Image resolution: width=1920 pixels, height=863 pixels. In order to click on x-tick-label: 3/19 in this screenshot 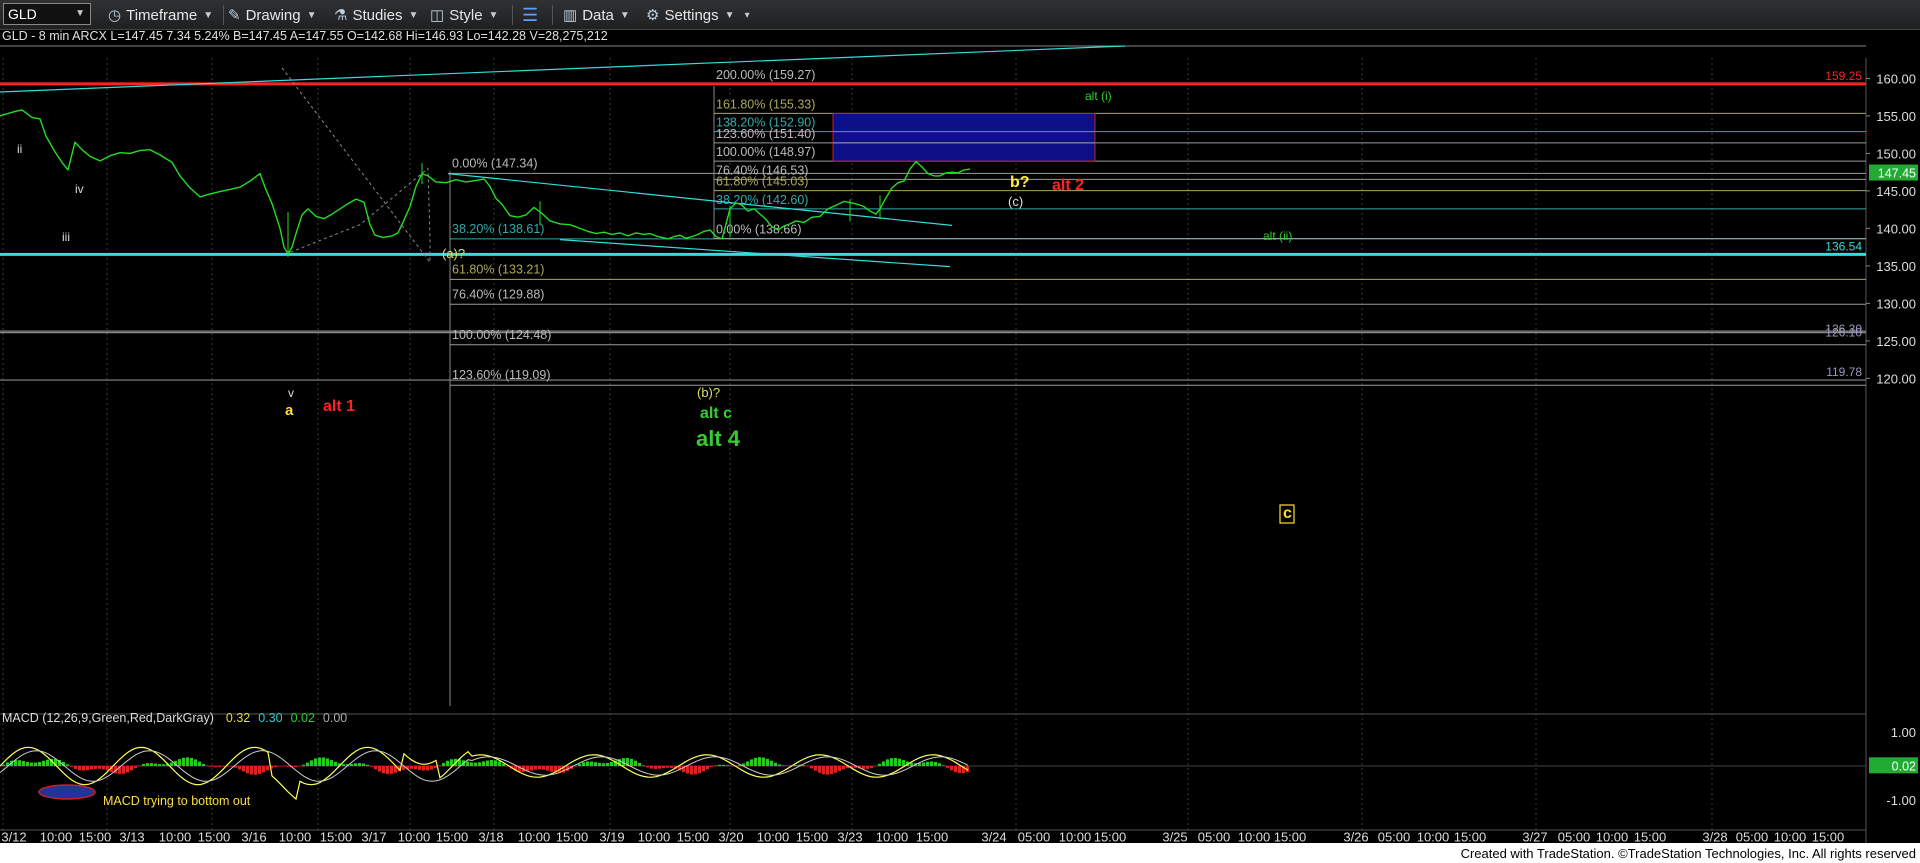, I will do `click(611, 836)`.